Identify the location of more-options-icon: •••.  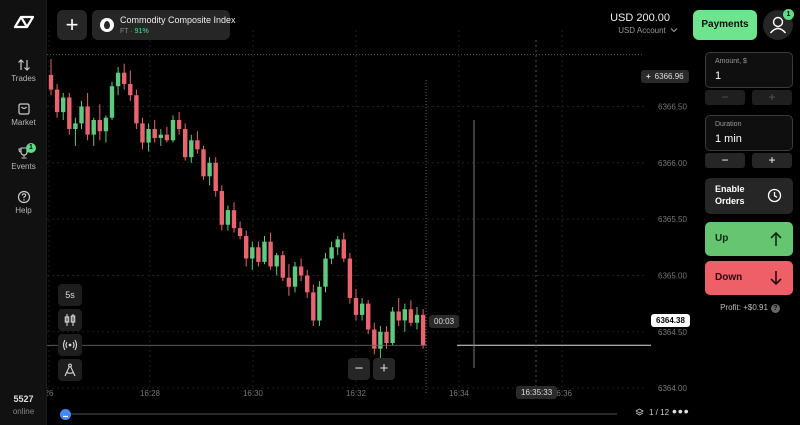
(681, 411).